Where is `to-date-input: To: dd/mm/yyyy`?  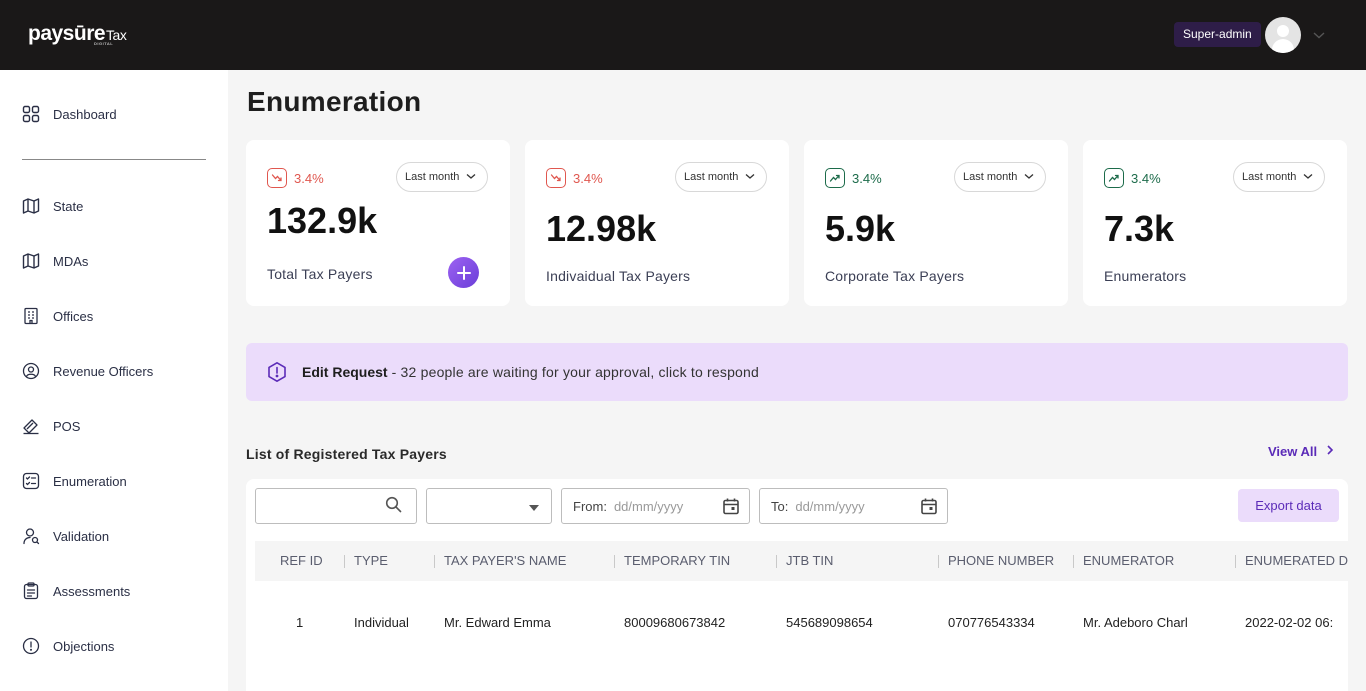
to-date-input: To: dd/mm/yyyy is located at coordinates (853, 506).